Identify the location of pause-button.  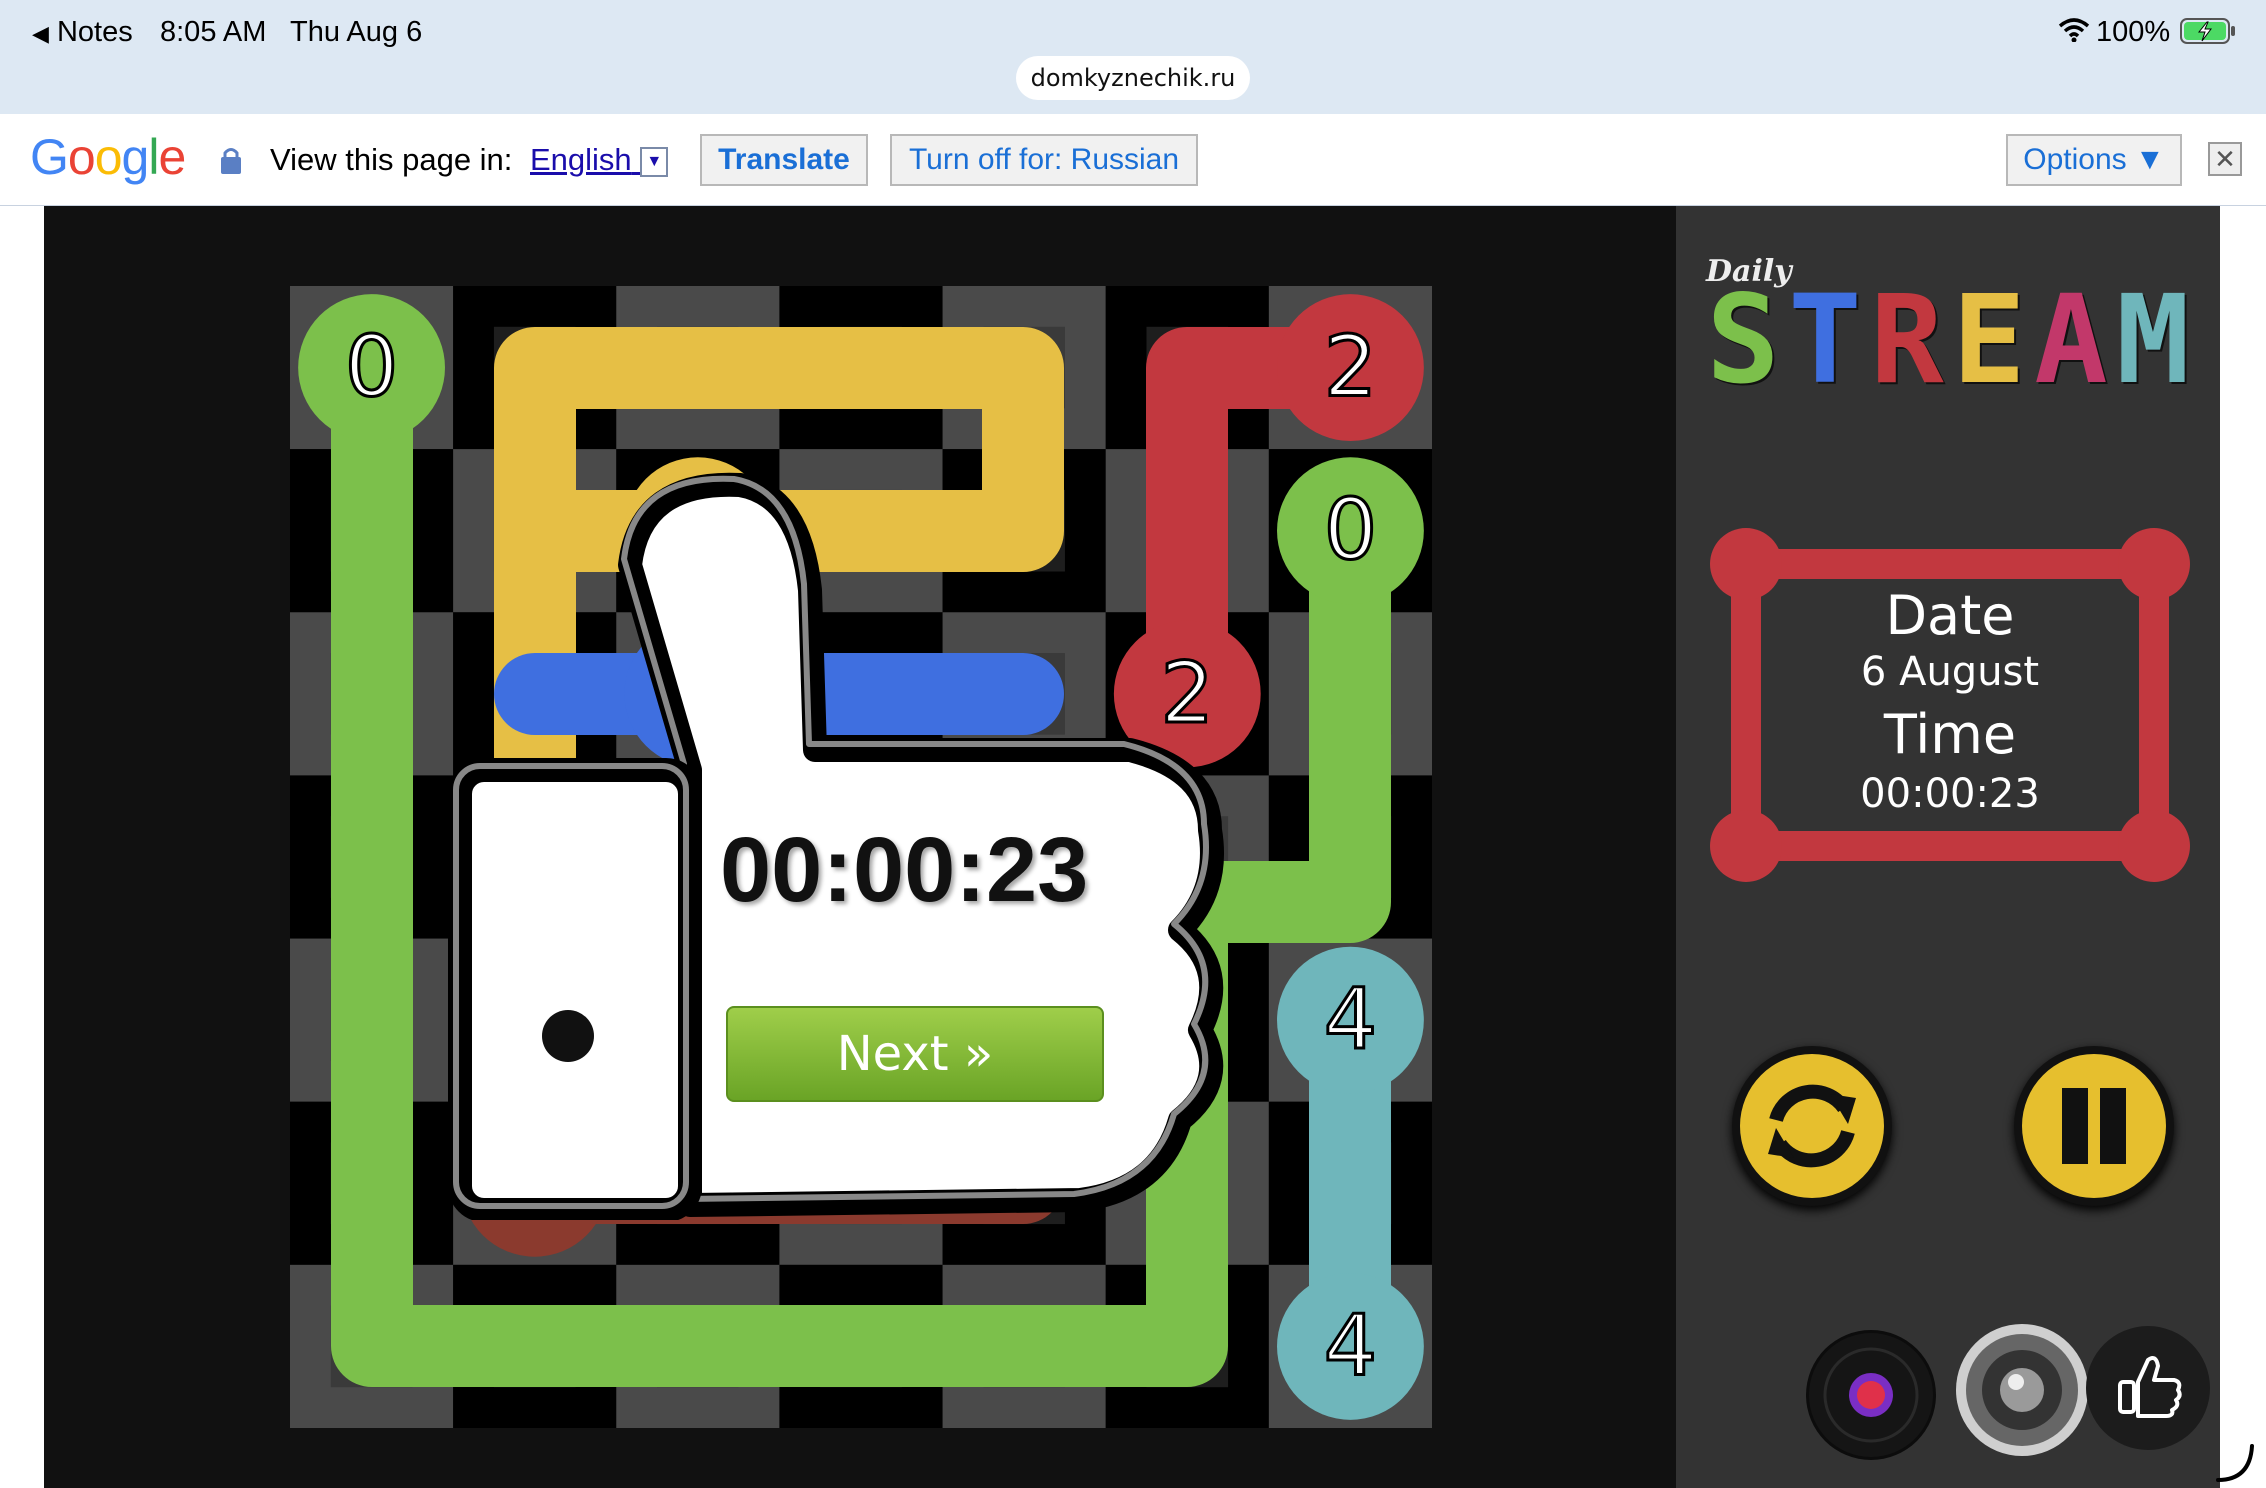
(2094, 1126).